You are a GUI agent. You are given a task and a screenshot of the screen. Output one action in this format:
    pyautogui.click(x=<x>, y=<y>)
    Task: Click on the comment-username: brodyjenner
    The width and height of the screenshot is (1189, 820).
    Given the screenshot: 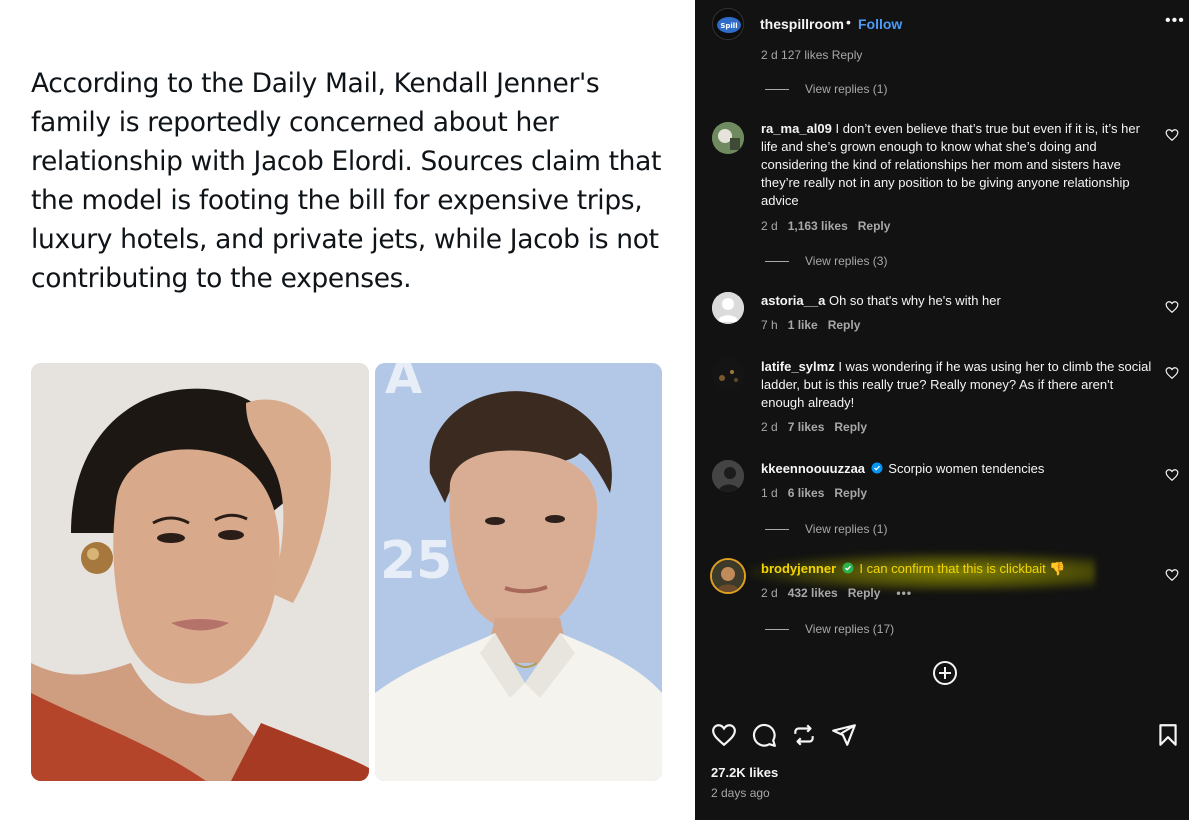 What is the action you would take?
    pyautogui.click(x=798, y=568)
    